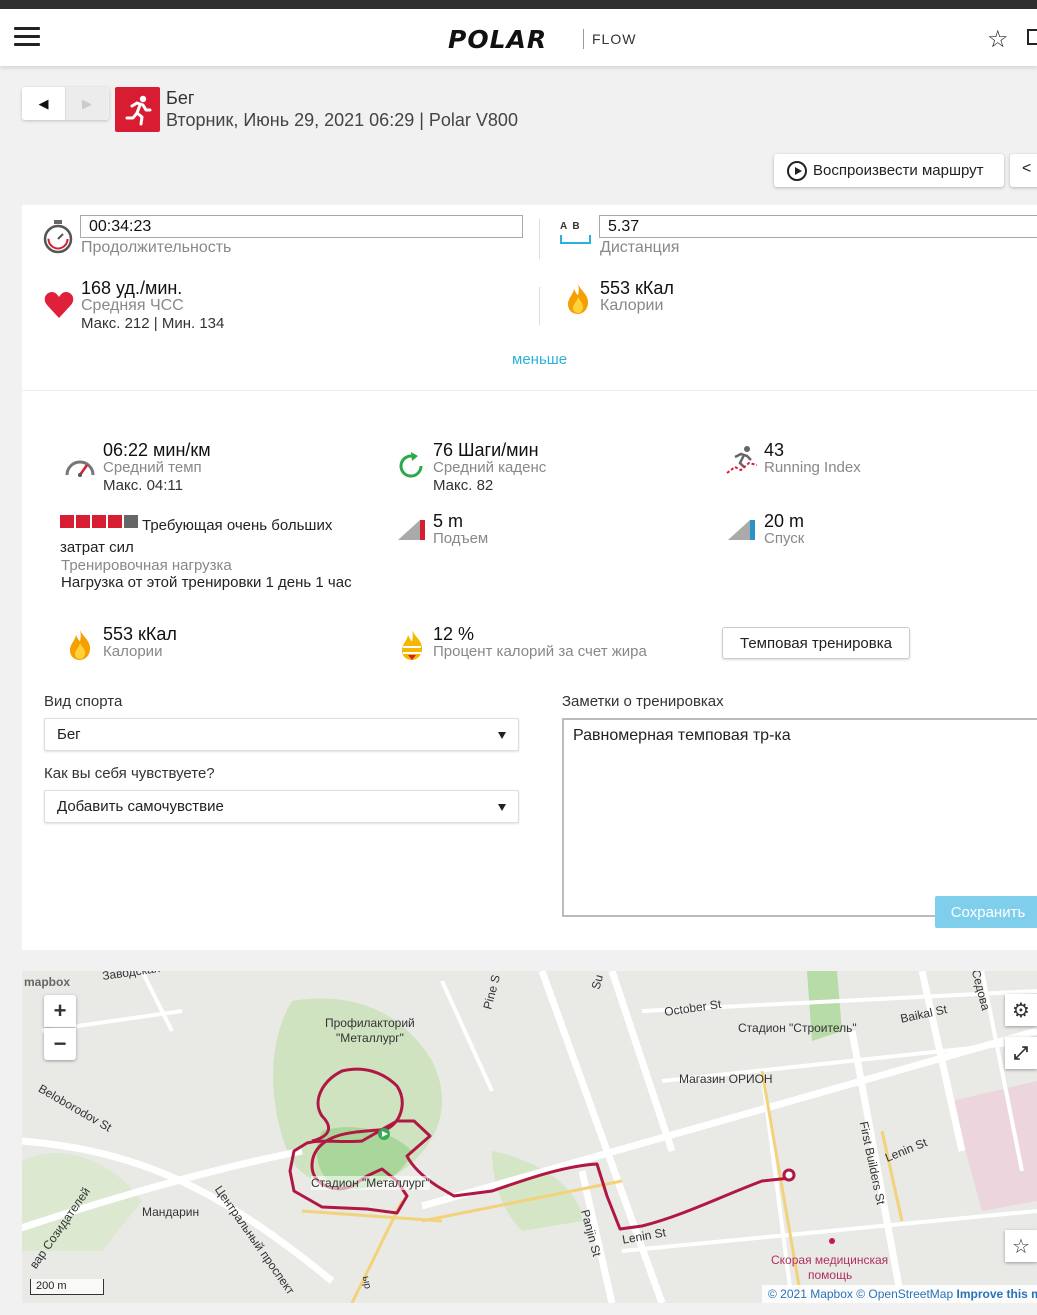  Describe the element at coordinates (370, 1038) in the screenshot. I see `map-label: "Металлург"` at that location.